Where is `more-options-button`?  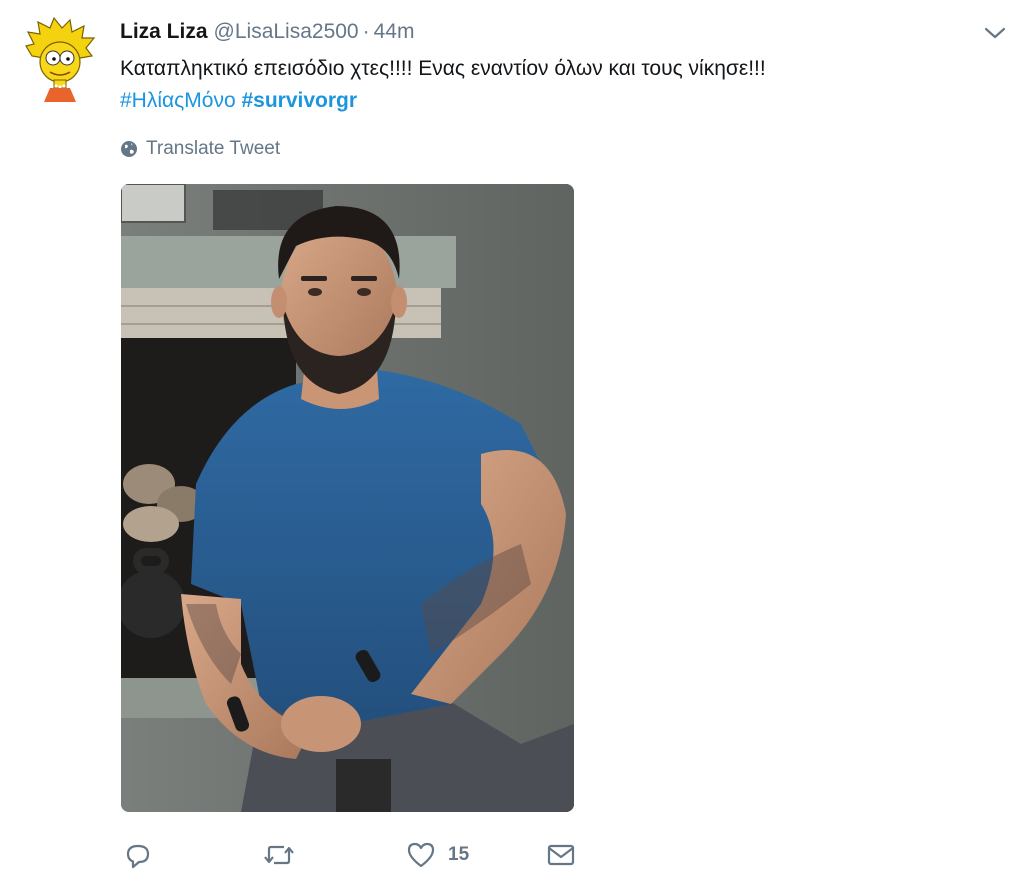 more-options-button is located at coordinates (995, 33).